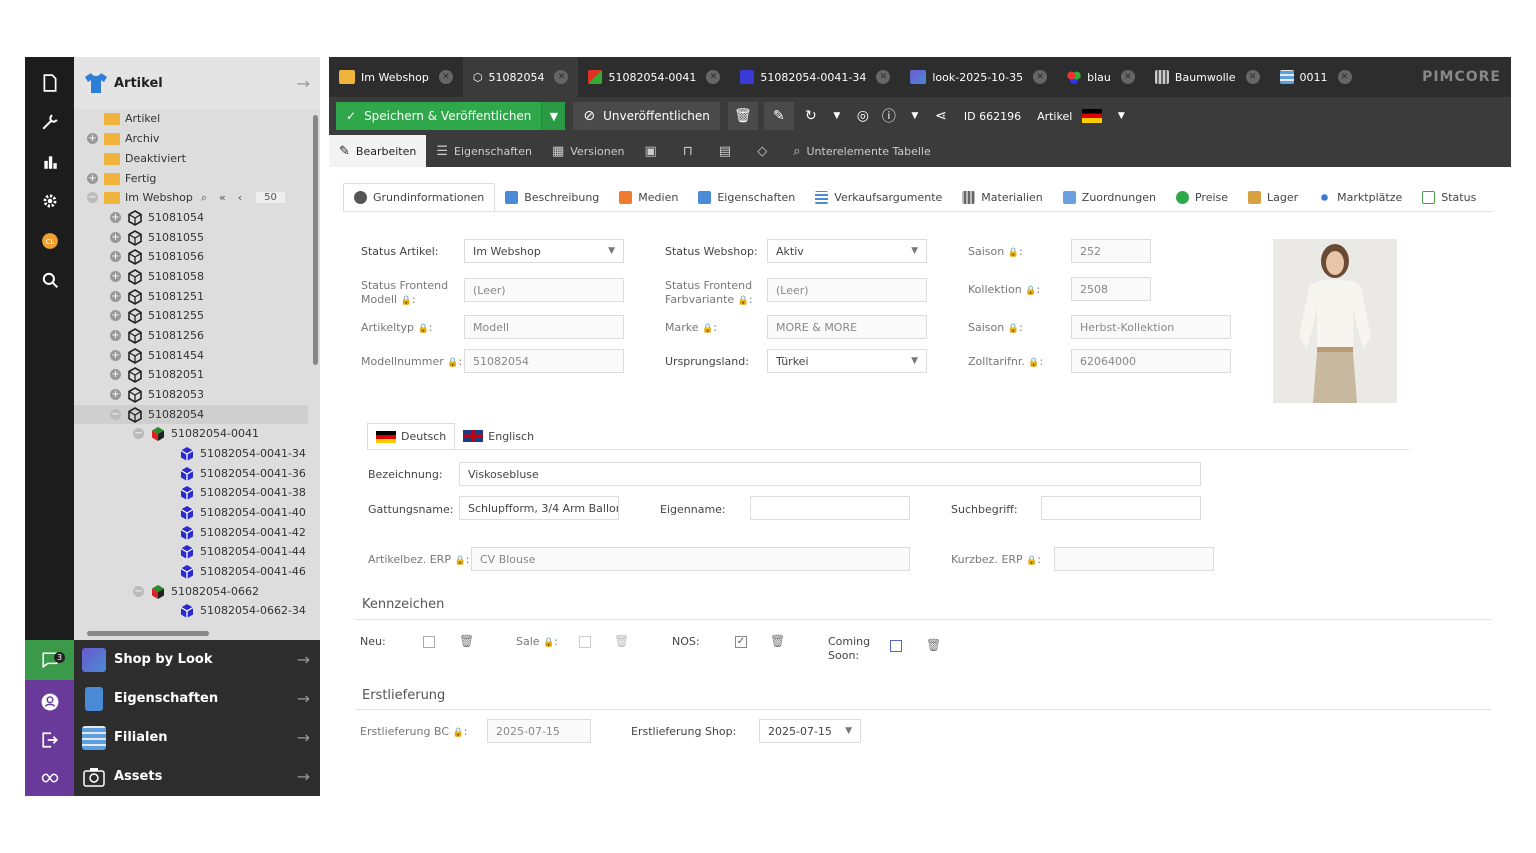  I want to click on tree-item: +51081055, so click(157, 237).